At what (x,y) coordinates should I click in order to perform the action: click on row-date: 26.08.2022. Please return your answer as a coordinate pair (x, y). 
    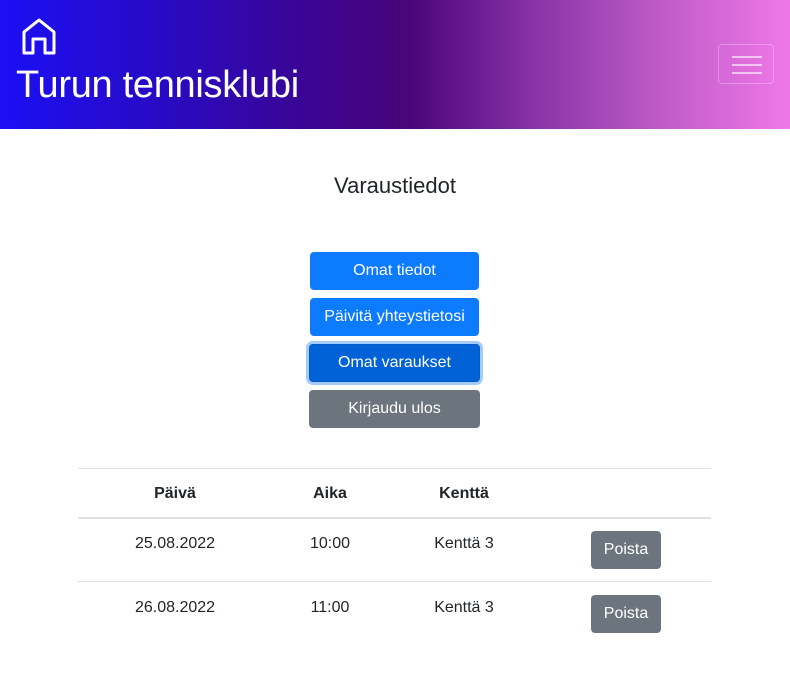
    Looking at the image, I should click on (175, 607).